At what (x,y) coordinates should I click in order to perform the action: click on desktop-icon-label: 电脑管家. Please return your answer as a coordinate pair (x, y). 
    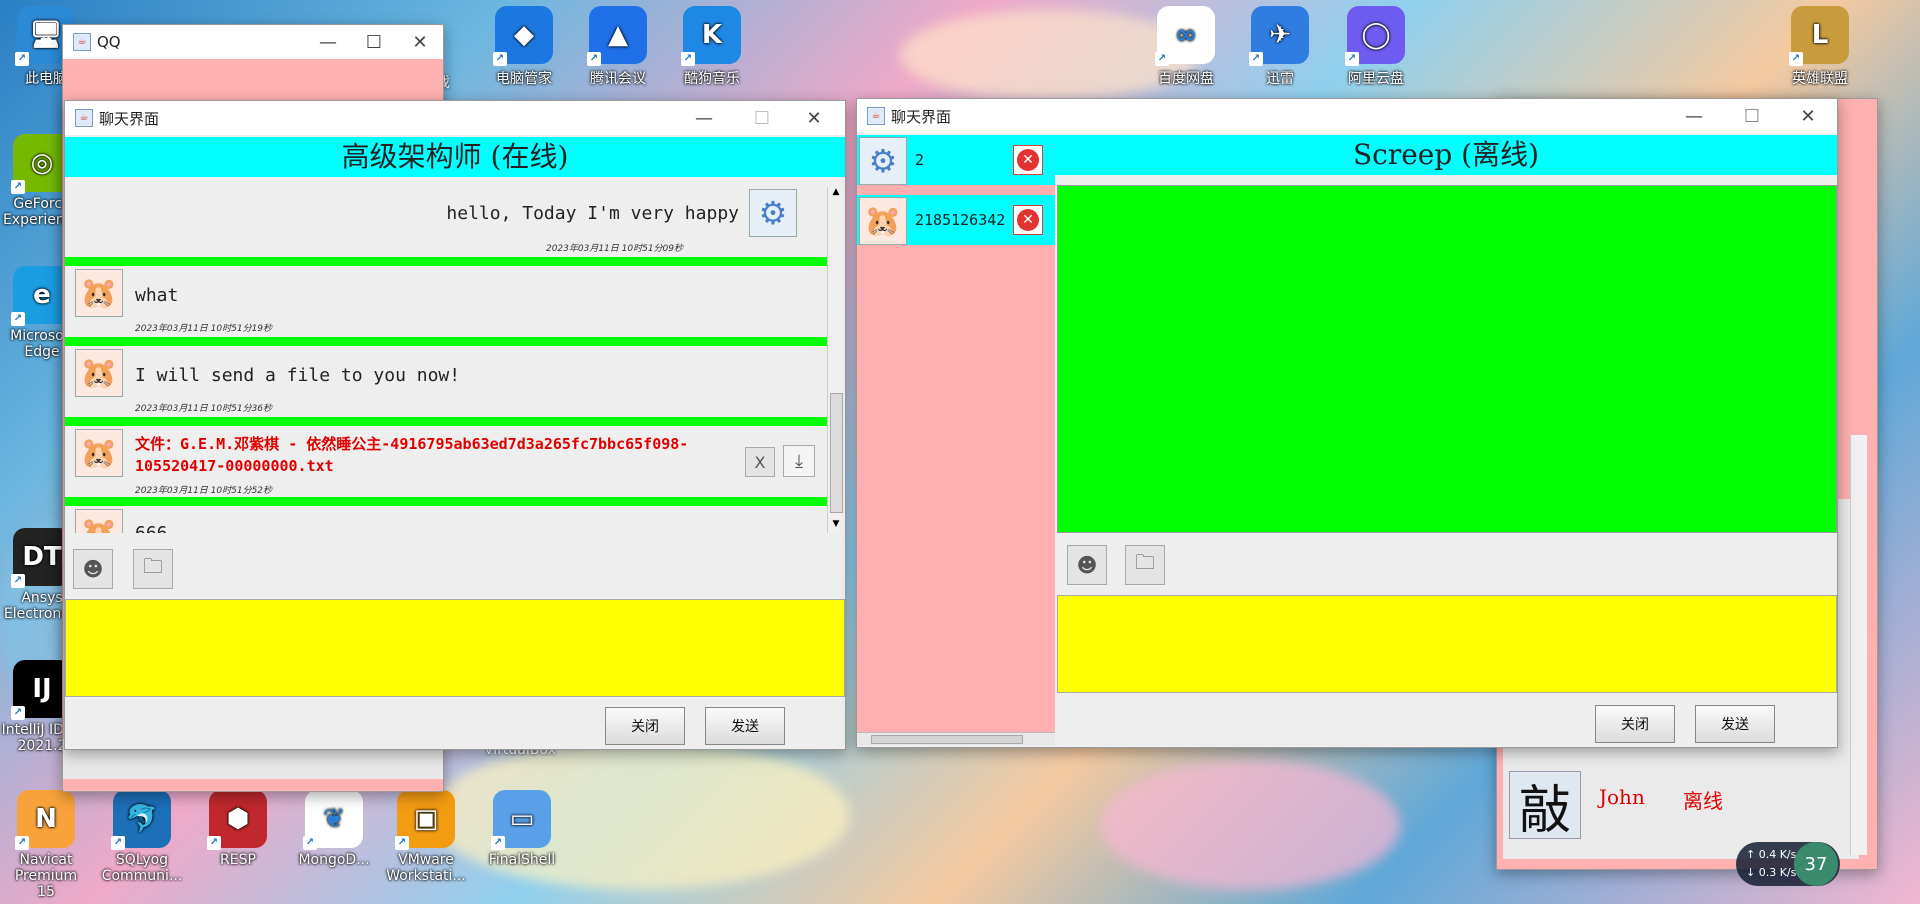
    Looking at the image, I should click on (524, 79).